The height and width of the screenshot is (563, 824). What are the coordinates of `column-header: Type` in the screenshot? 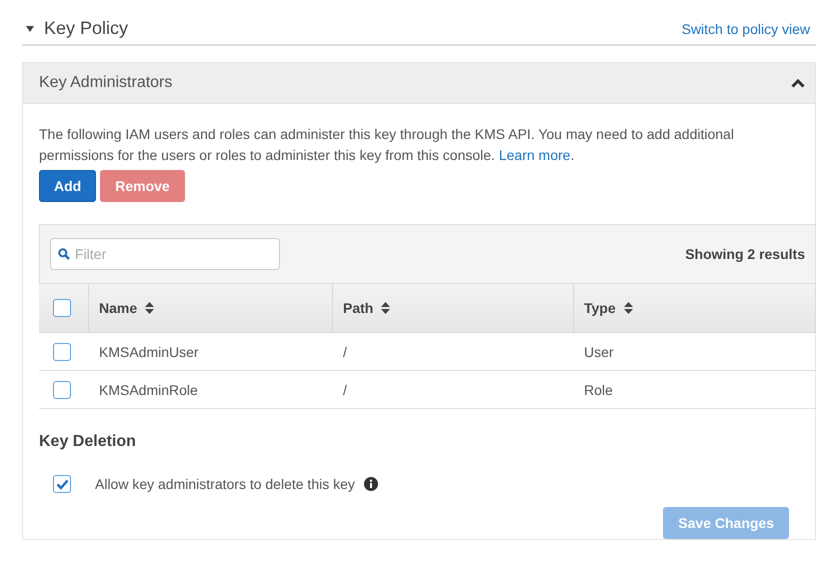 It's located at (695, 308).